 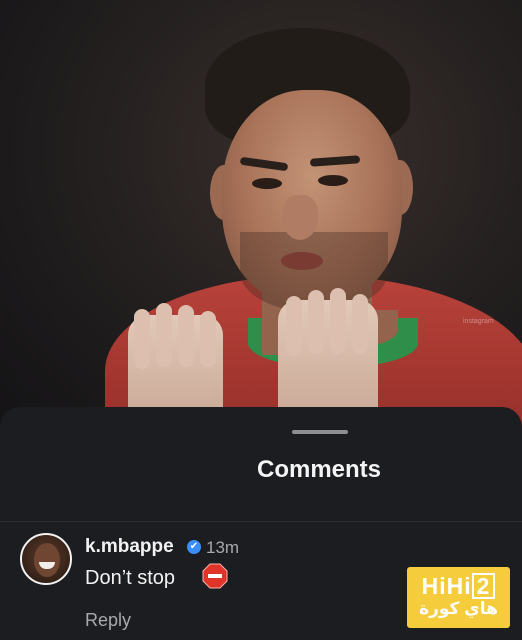 What do you see at coordinates (130, 578) in the screenshot?
I see `comment-text: Don’t stop` at bounding box center [130, 578].